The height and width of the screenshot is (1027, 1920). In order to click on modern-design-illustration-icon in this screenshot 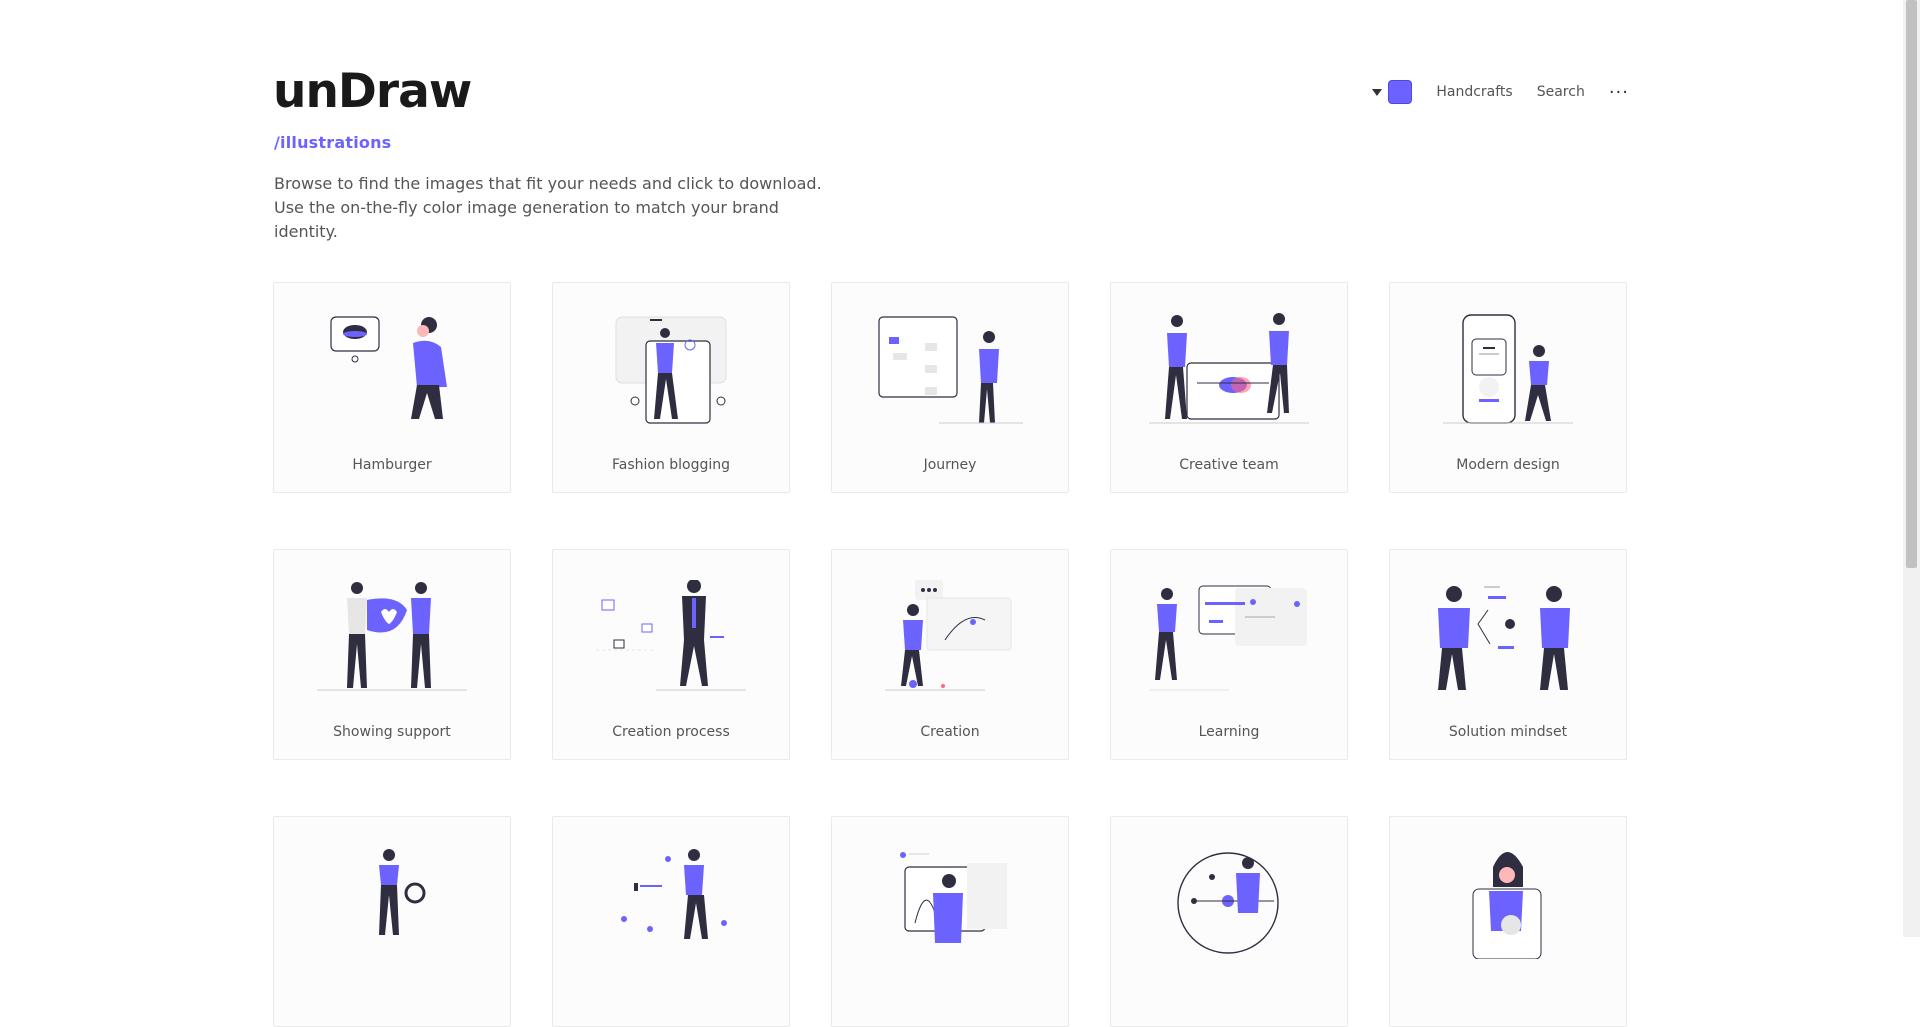, I will do `click(1508, 369)`.